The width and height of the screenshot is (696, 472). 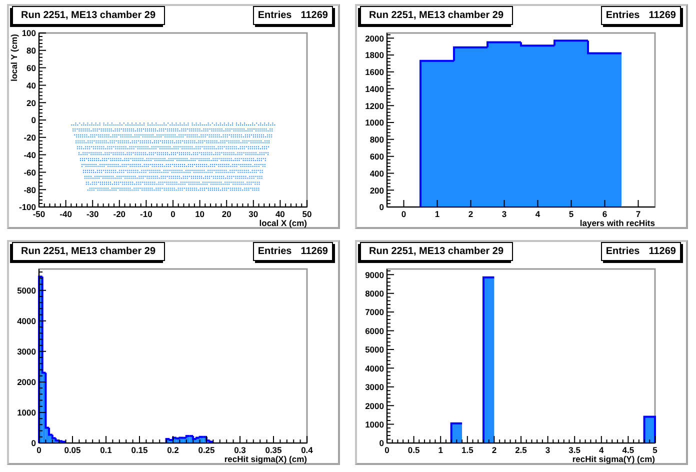 I want to click on axis-title: local X (cm), so click(x=283, y=223).